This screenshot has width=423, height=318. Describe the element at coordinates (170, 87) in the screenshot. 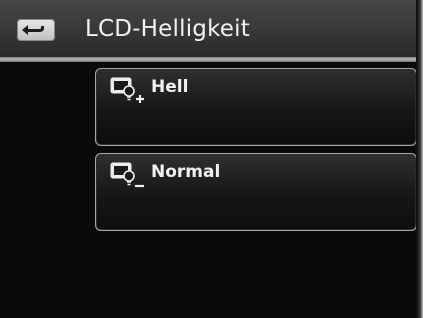

I see `option-hell-label: Hell` at that location.